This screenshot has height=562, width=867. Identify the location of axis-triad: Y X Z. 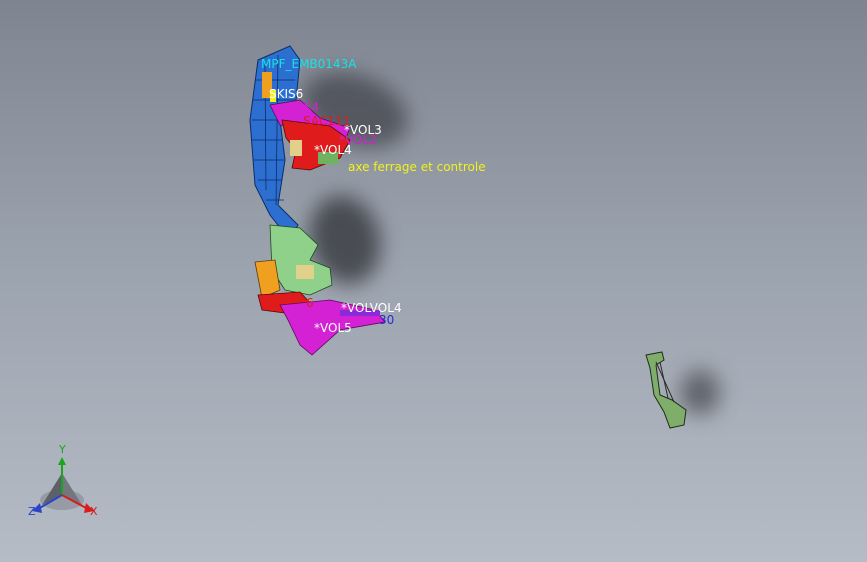
(65, 484).